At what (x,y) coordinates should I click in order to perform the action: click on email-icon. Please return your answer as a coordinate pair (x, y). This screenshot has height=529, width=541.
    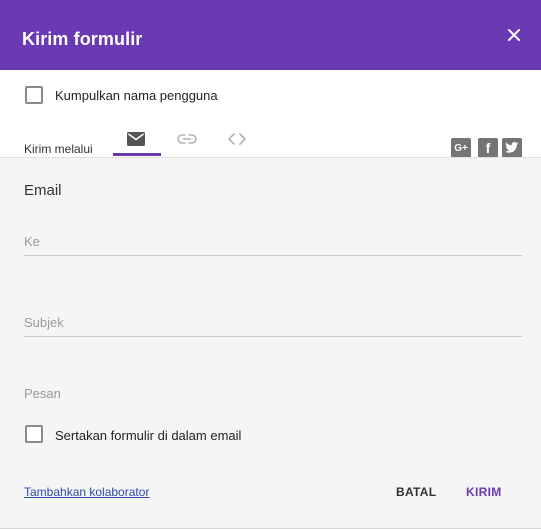
    Looking at the image, I should click on (136, 139).